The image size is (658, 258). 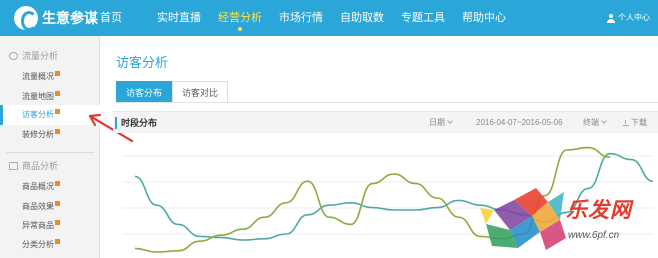 What do you see at coordinates (38, 244) in the screenshot?
I see `sidebar-item-label: 分类分析` at bounding box center [38, 244].